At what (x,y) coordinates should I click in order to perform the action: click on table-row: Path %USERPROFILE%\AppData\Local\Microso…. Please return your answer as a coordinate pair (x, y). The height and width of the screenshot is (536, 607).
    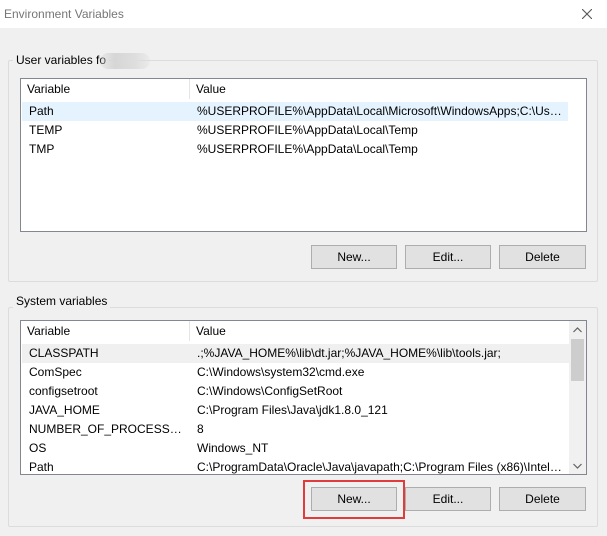
    Looking at the image, I should click on (295, 111).